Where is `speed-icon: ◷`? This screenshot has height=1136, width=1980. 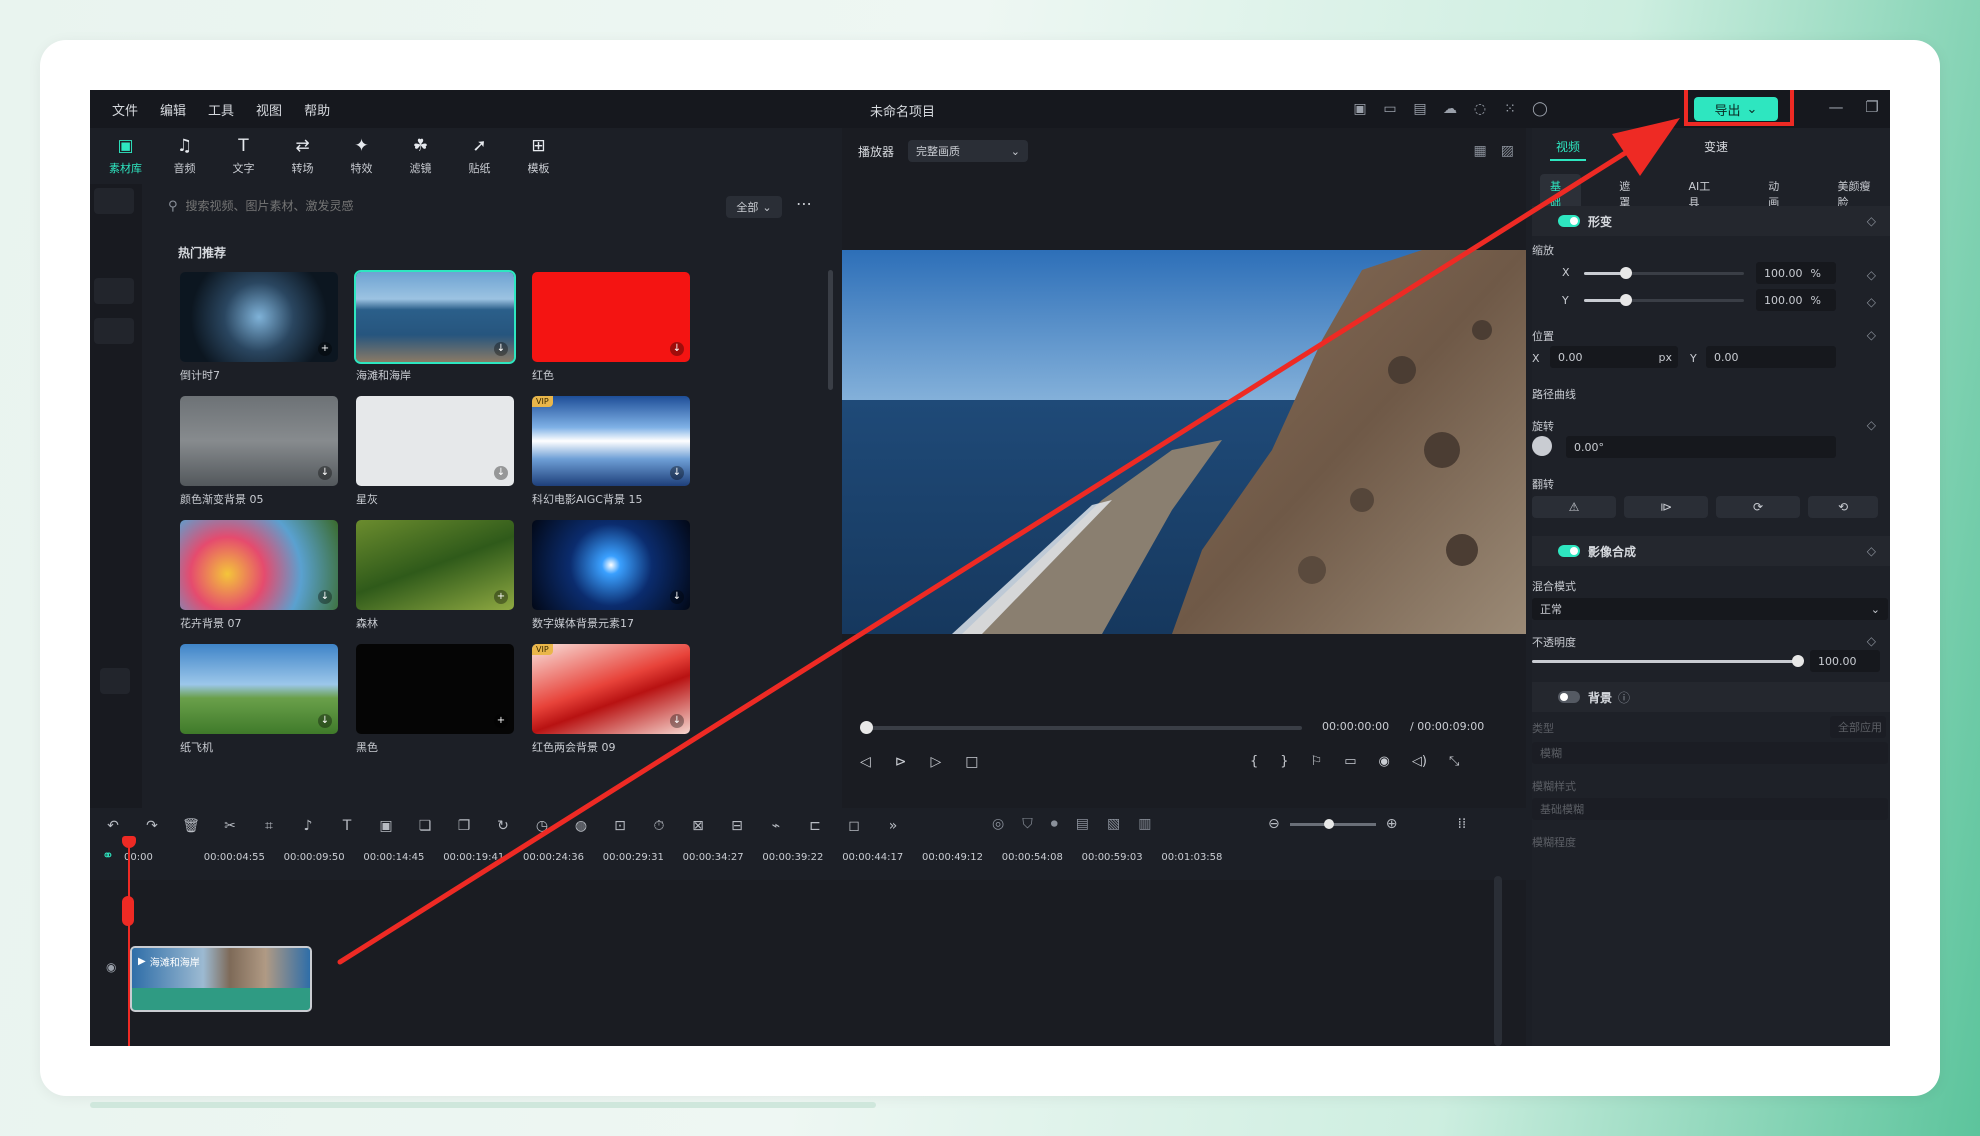
speed-icon: ◷ is located at coordinates (542, 826).